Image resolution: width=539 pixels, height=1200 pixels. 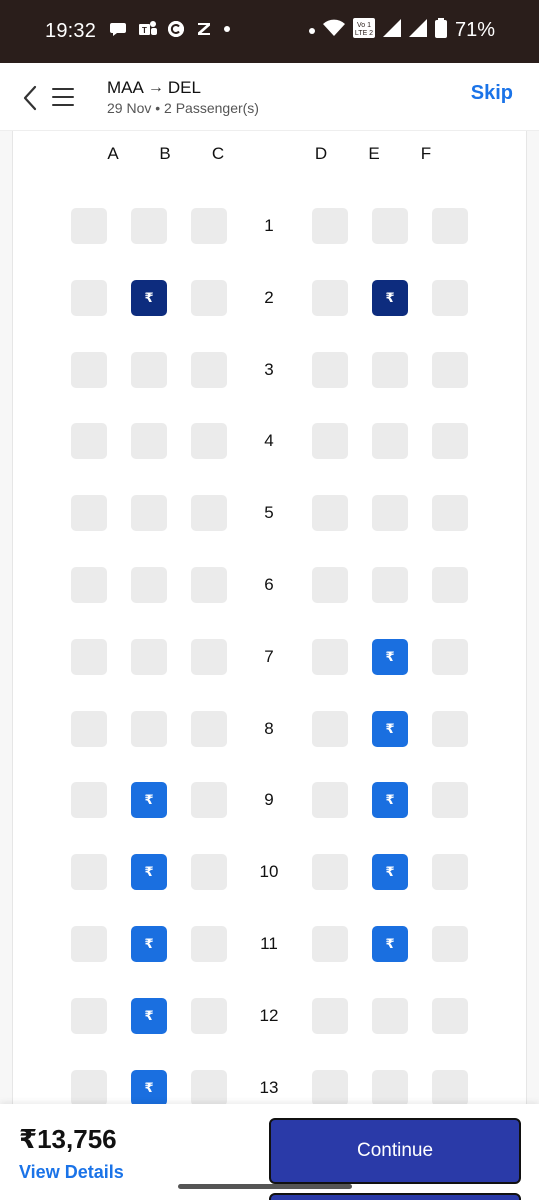 What do you see at coordinates (89, 1088) in the screenshot?
I see `seat-13a` at bounding box center [89, 1088].